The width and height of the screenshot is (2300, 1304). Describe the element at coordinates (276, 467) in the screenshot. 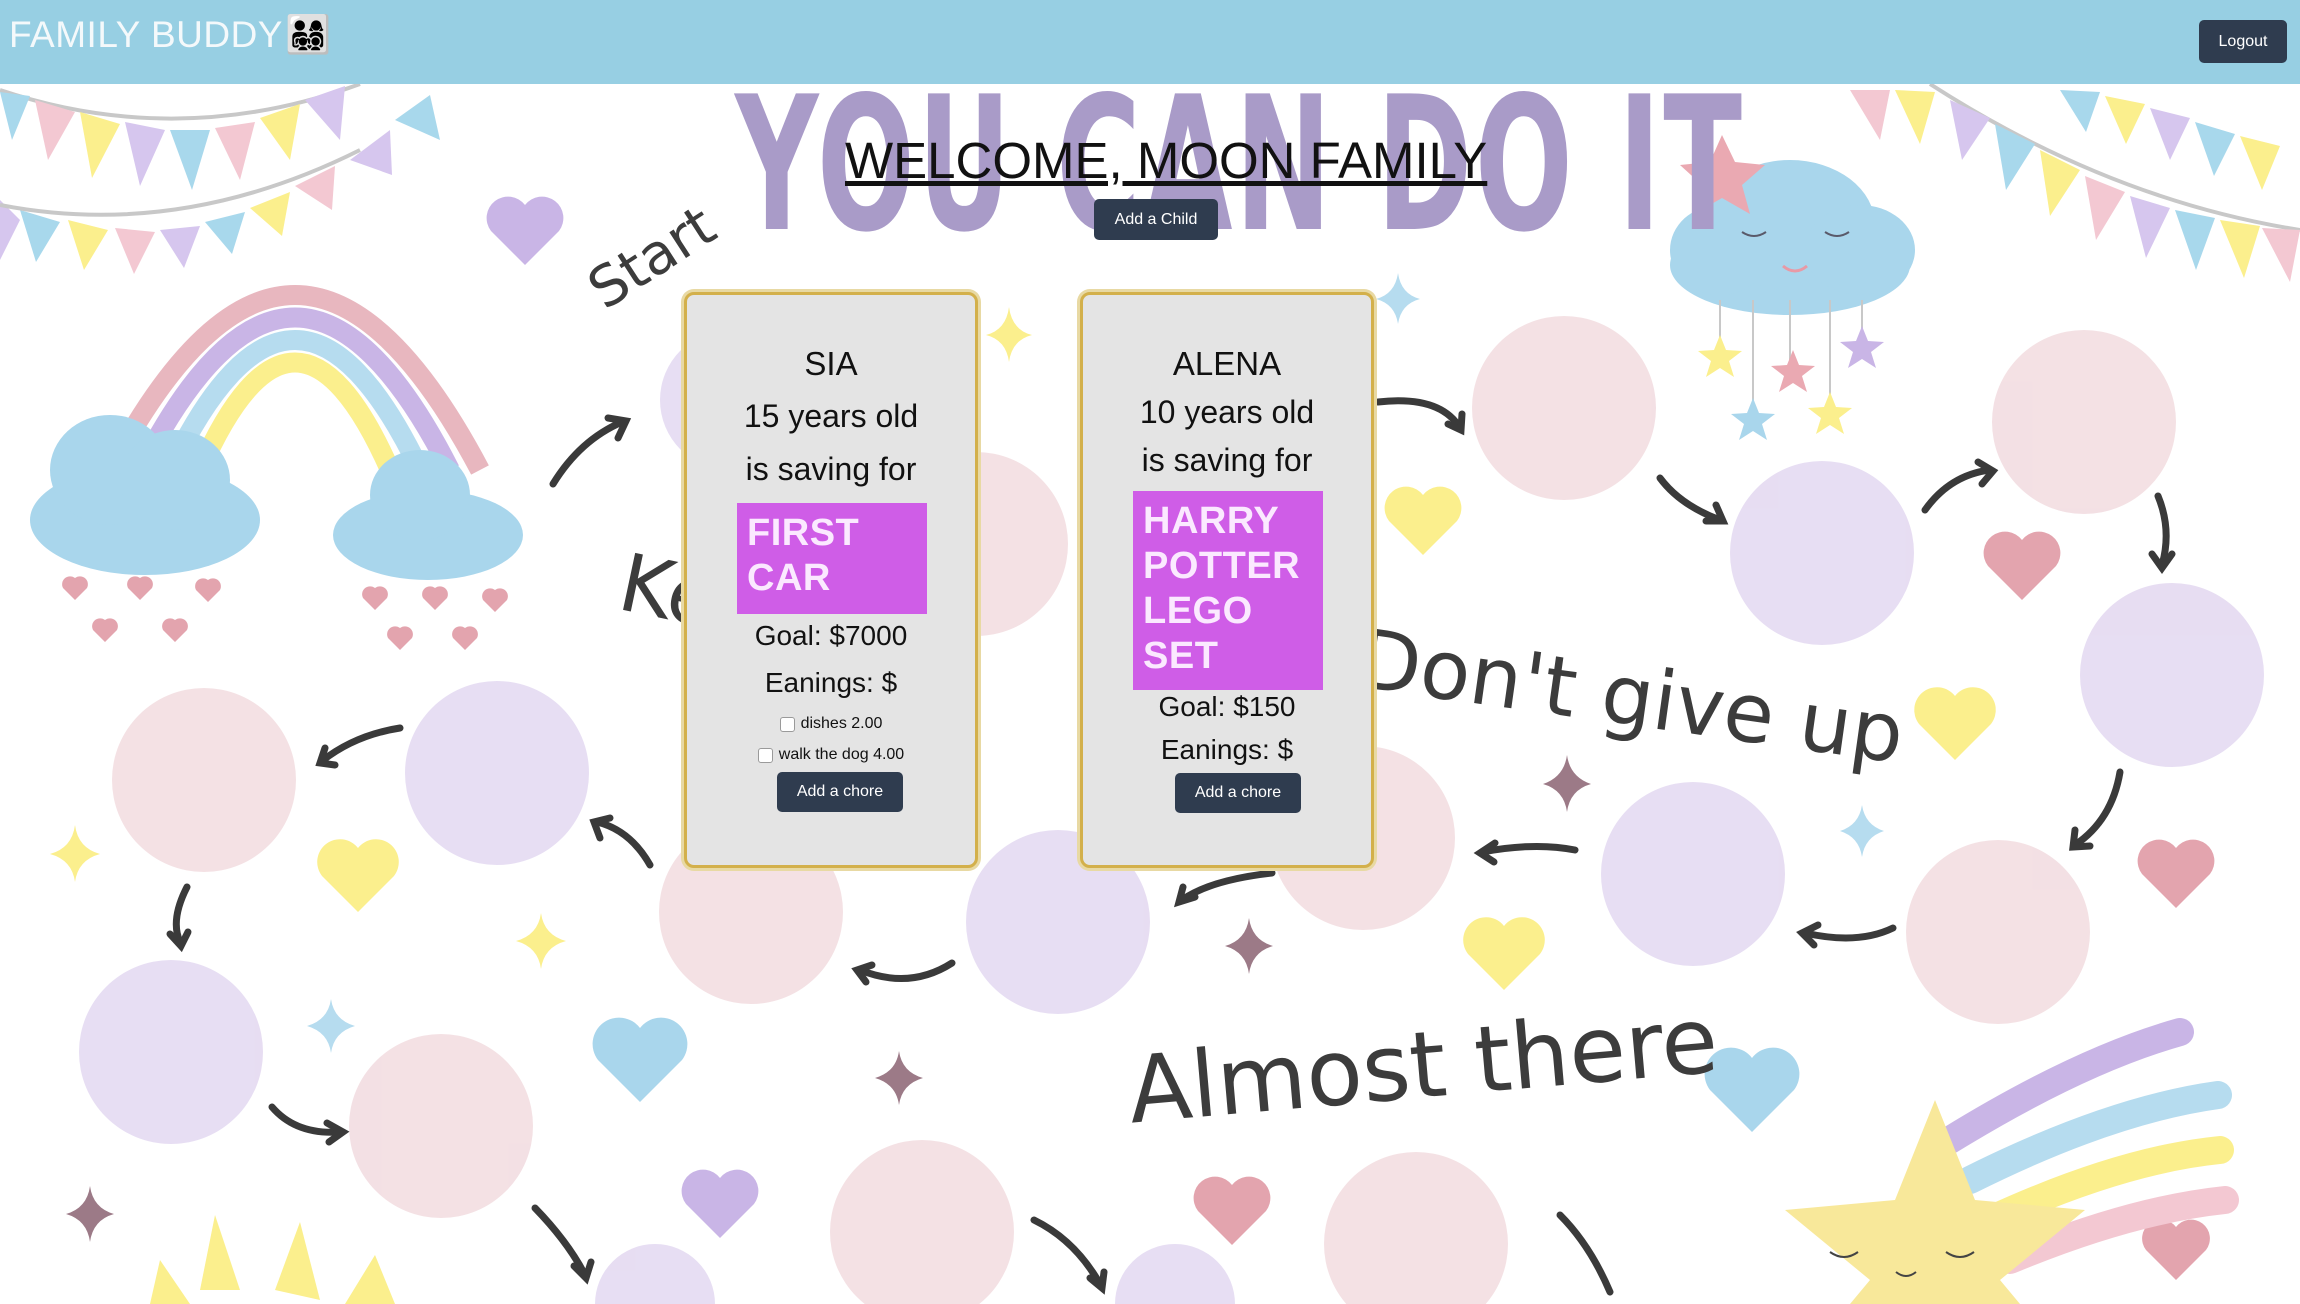

I see `rainbow-illustration` at that location.